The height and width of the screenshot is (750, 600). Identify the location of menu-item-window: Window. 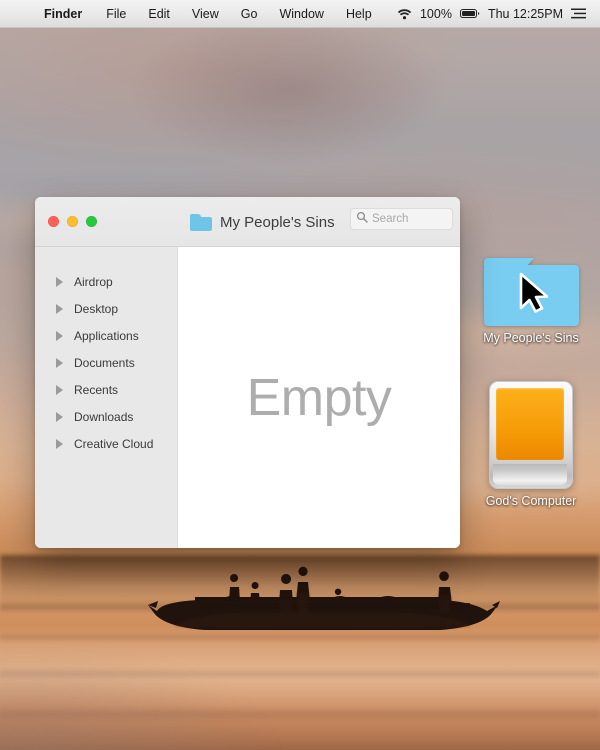
(301, 14).